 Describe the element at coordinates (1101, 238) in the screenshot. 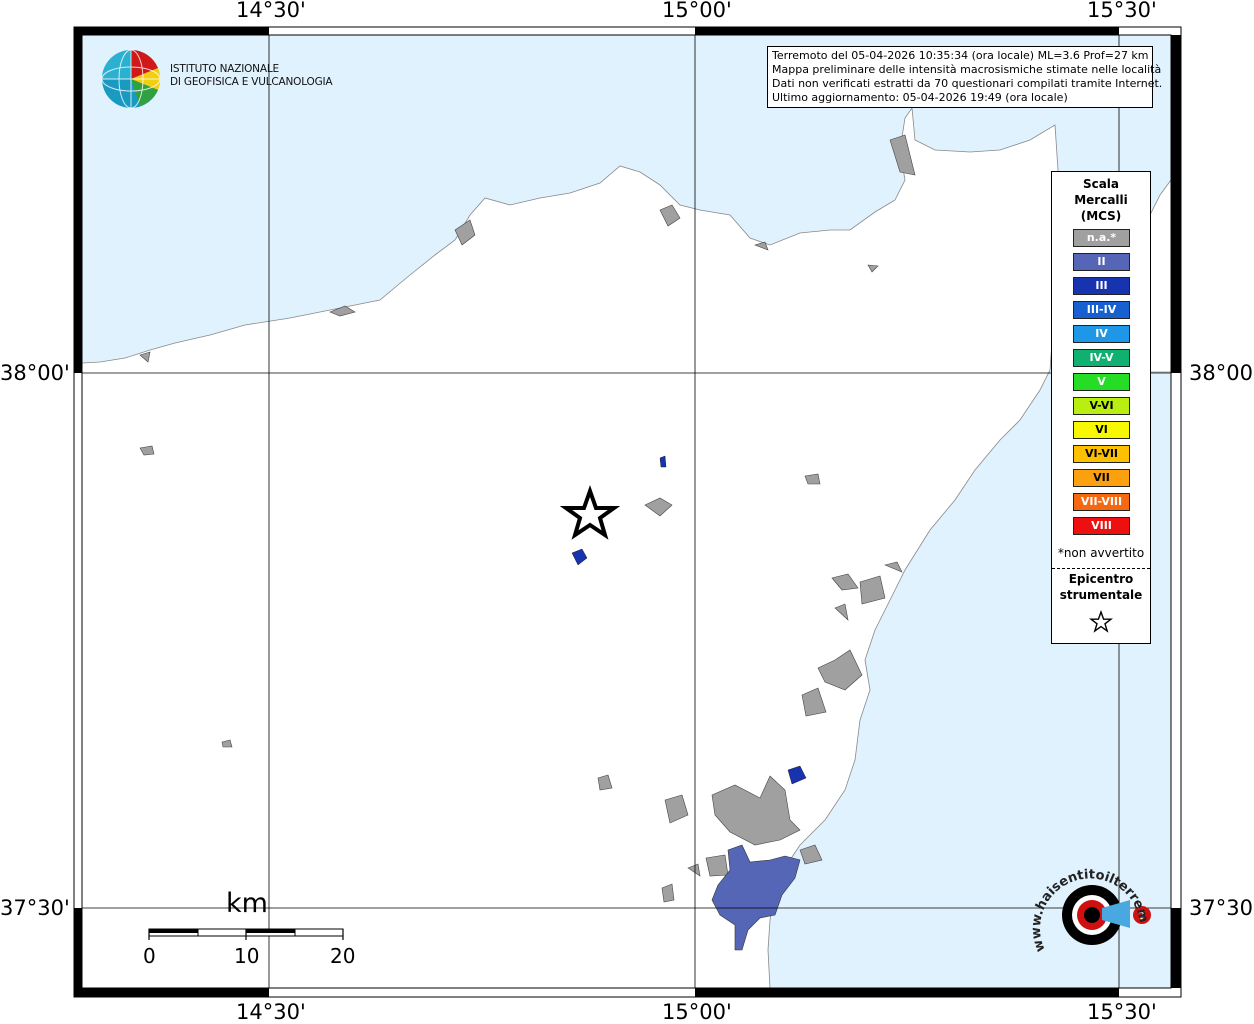

I see `legend-swatch-n-a: n.a.*` at that location.